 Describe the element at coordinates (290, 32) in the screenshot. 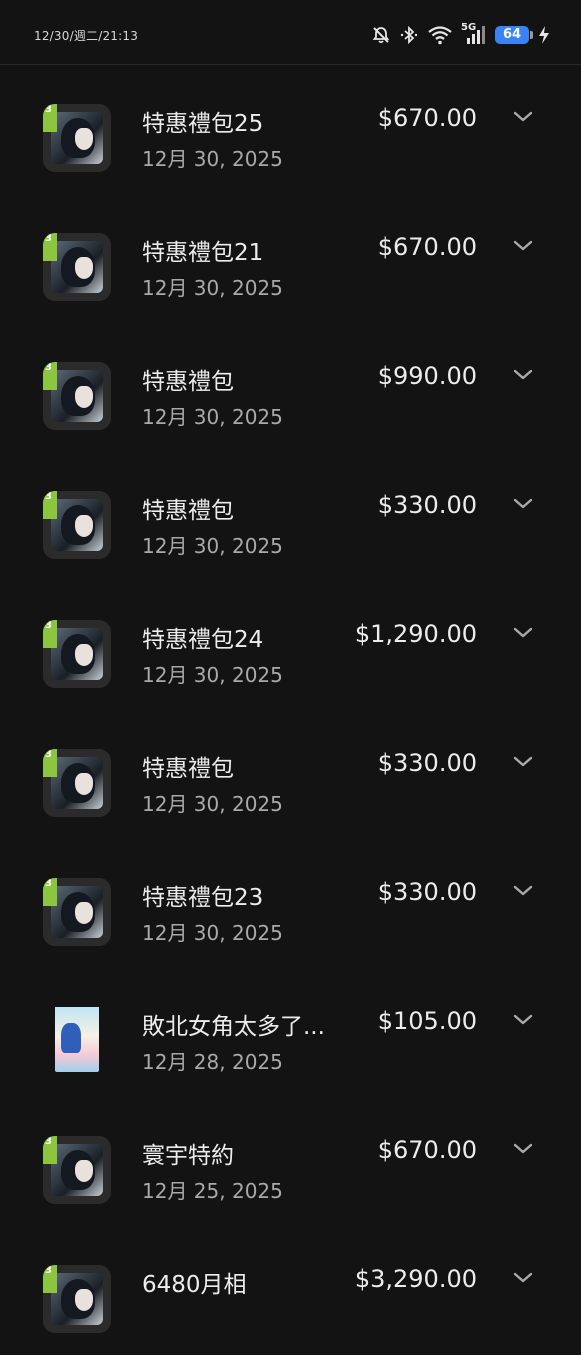

I see `status-bar: 12/30/週二/21:13 5G 64` at that location.